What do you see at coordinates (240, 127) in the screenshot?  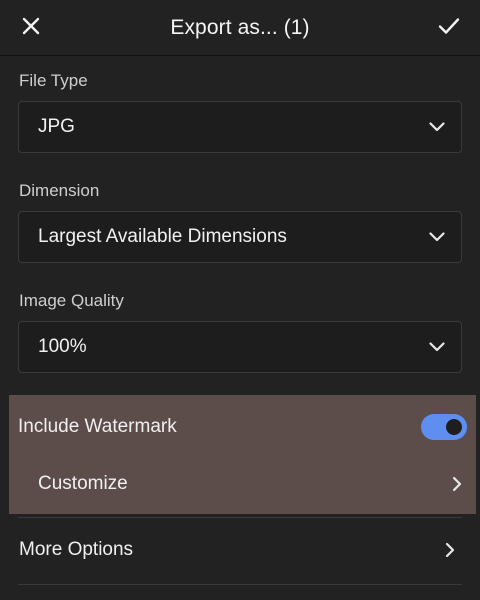 I see `file-type-select: JPG` at bounding box center [240, 127].